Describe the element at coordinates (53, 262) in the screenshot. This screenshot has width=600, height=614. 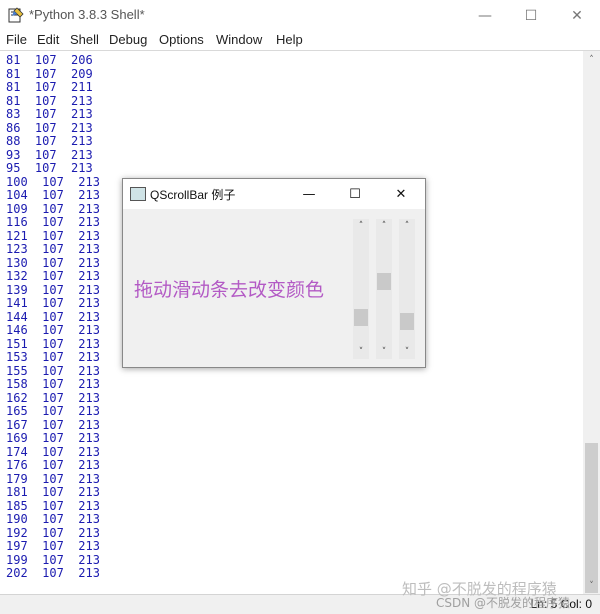
I see `output-line: 130 107 213` at that location.